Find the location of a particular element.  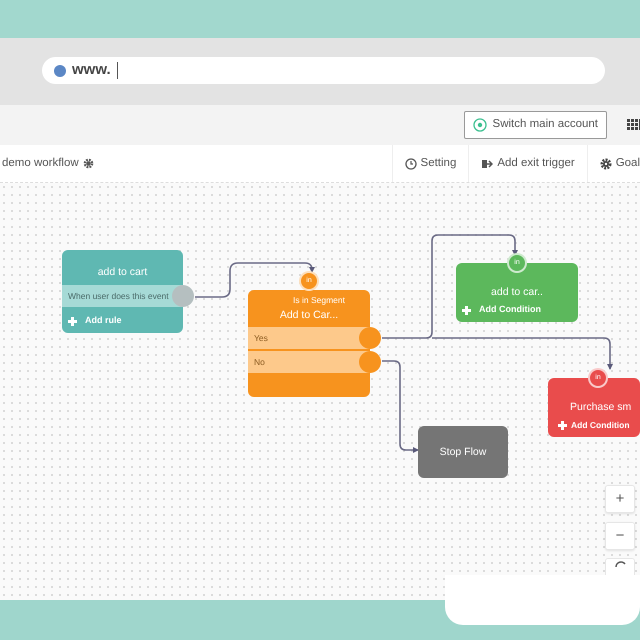

switch-account-button: Switch main account is located at coordinates (535, 125).